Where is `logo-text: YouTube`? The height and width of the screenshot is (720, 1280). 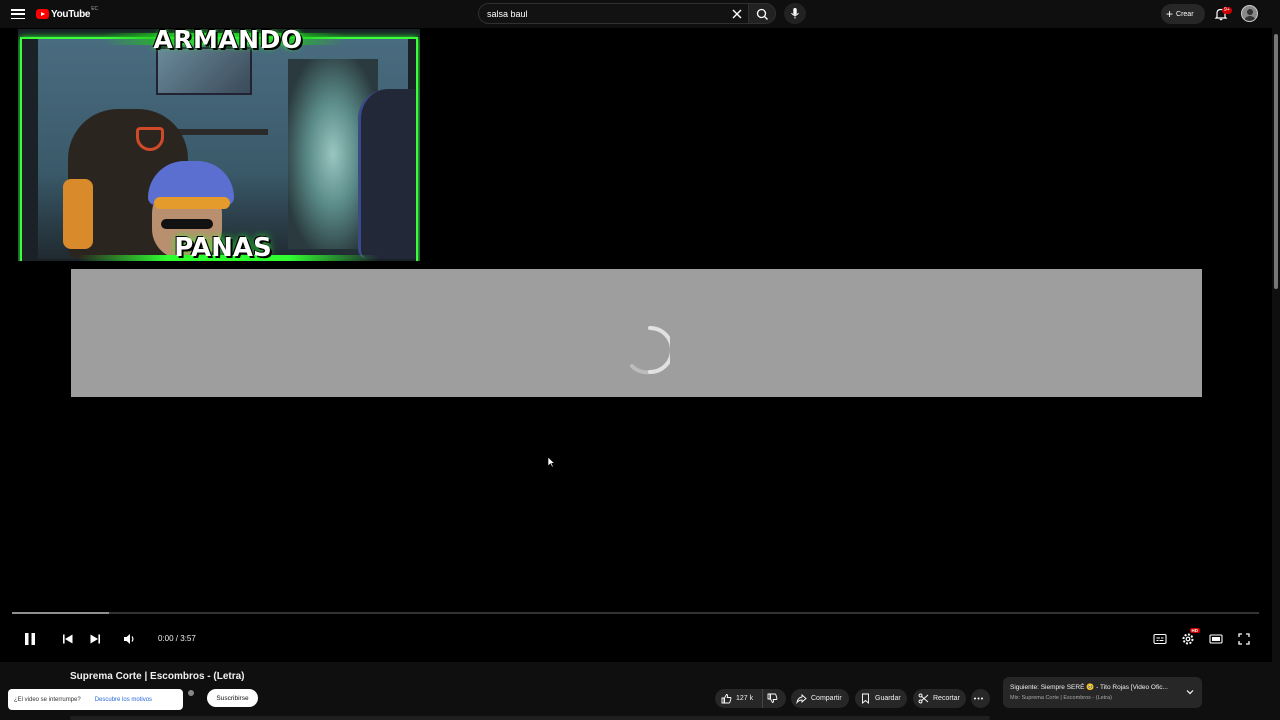 logo-text: YouTube is located at coordinates (71, 14).